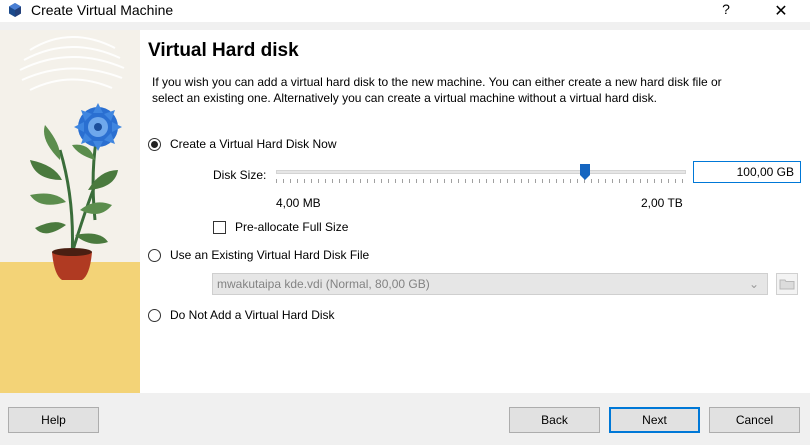  What do you see at coordinates (585, 172) in the screenshot?
I see `slider-thumb` at bounding box center [585, 172].